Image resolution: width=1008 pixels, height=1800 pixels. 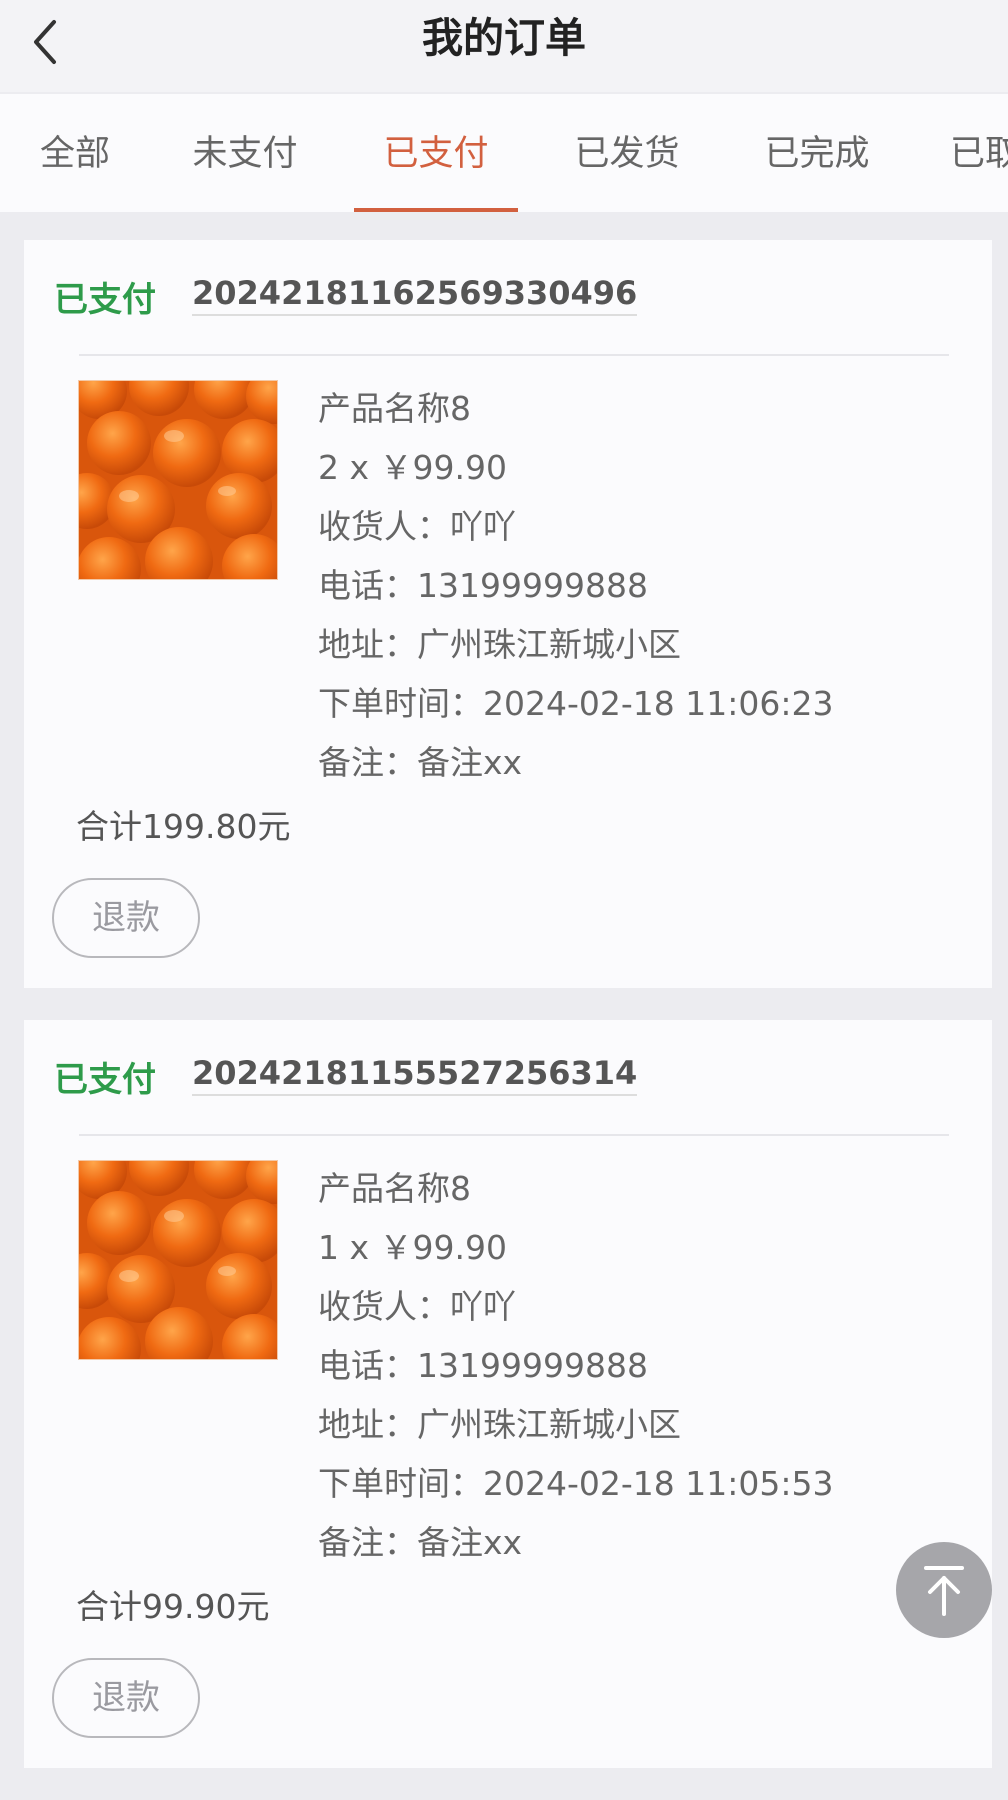 What do you see at coordinates (415, 295) in the screenshot?
I see `order-number: 20242181162569330496` at bounding box center [415, 295].